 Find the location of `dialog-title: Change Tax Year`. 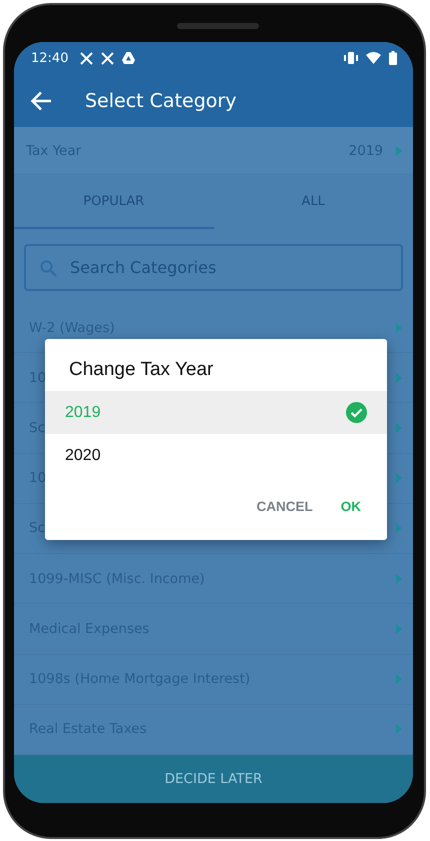

dialog-title: Change Tax Year is located at coordinates (141, 370).